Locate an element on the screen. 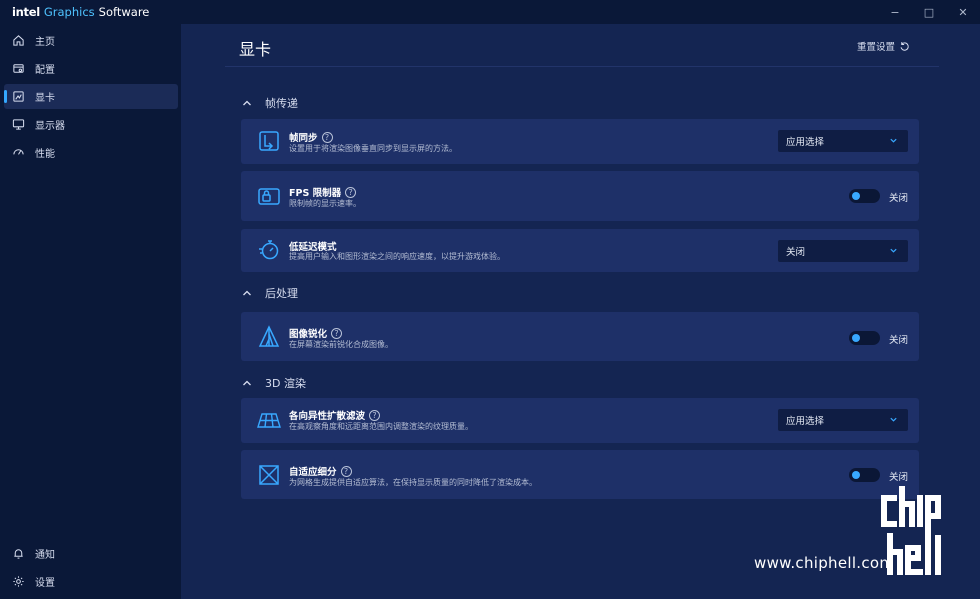 This screenshot has height=599, width=980. fps-limiter-icon is located at coordinates (269, 196).